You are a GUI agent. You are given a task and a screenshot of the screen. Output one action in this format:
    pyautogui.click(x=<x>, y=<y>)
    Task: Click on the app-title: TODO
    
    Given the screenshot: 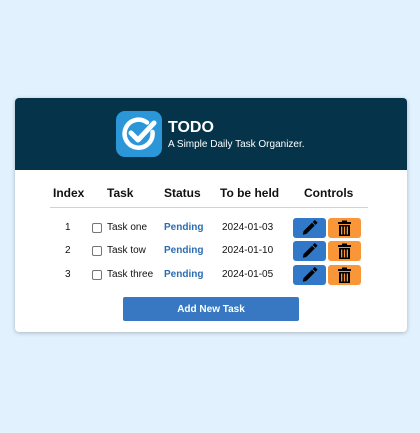 What is the action you would take?
    pyautogui.click(x=191, y=127)
    